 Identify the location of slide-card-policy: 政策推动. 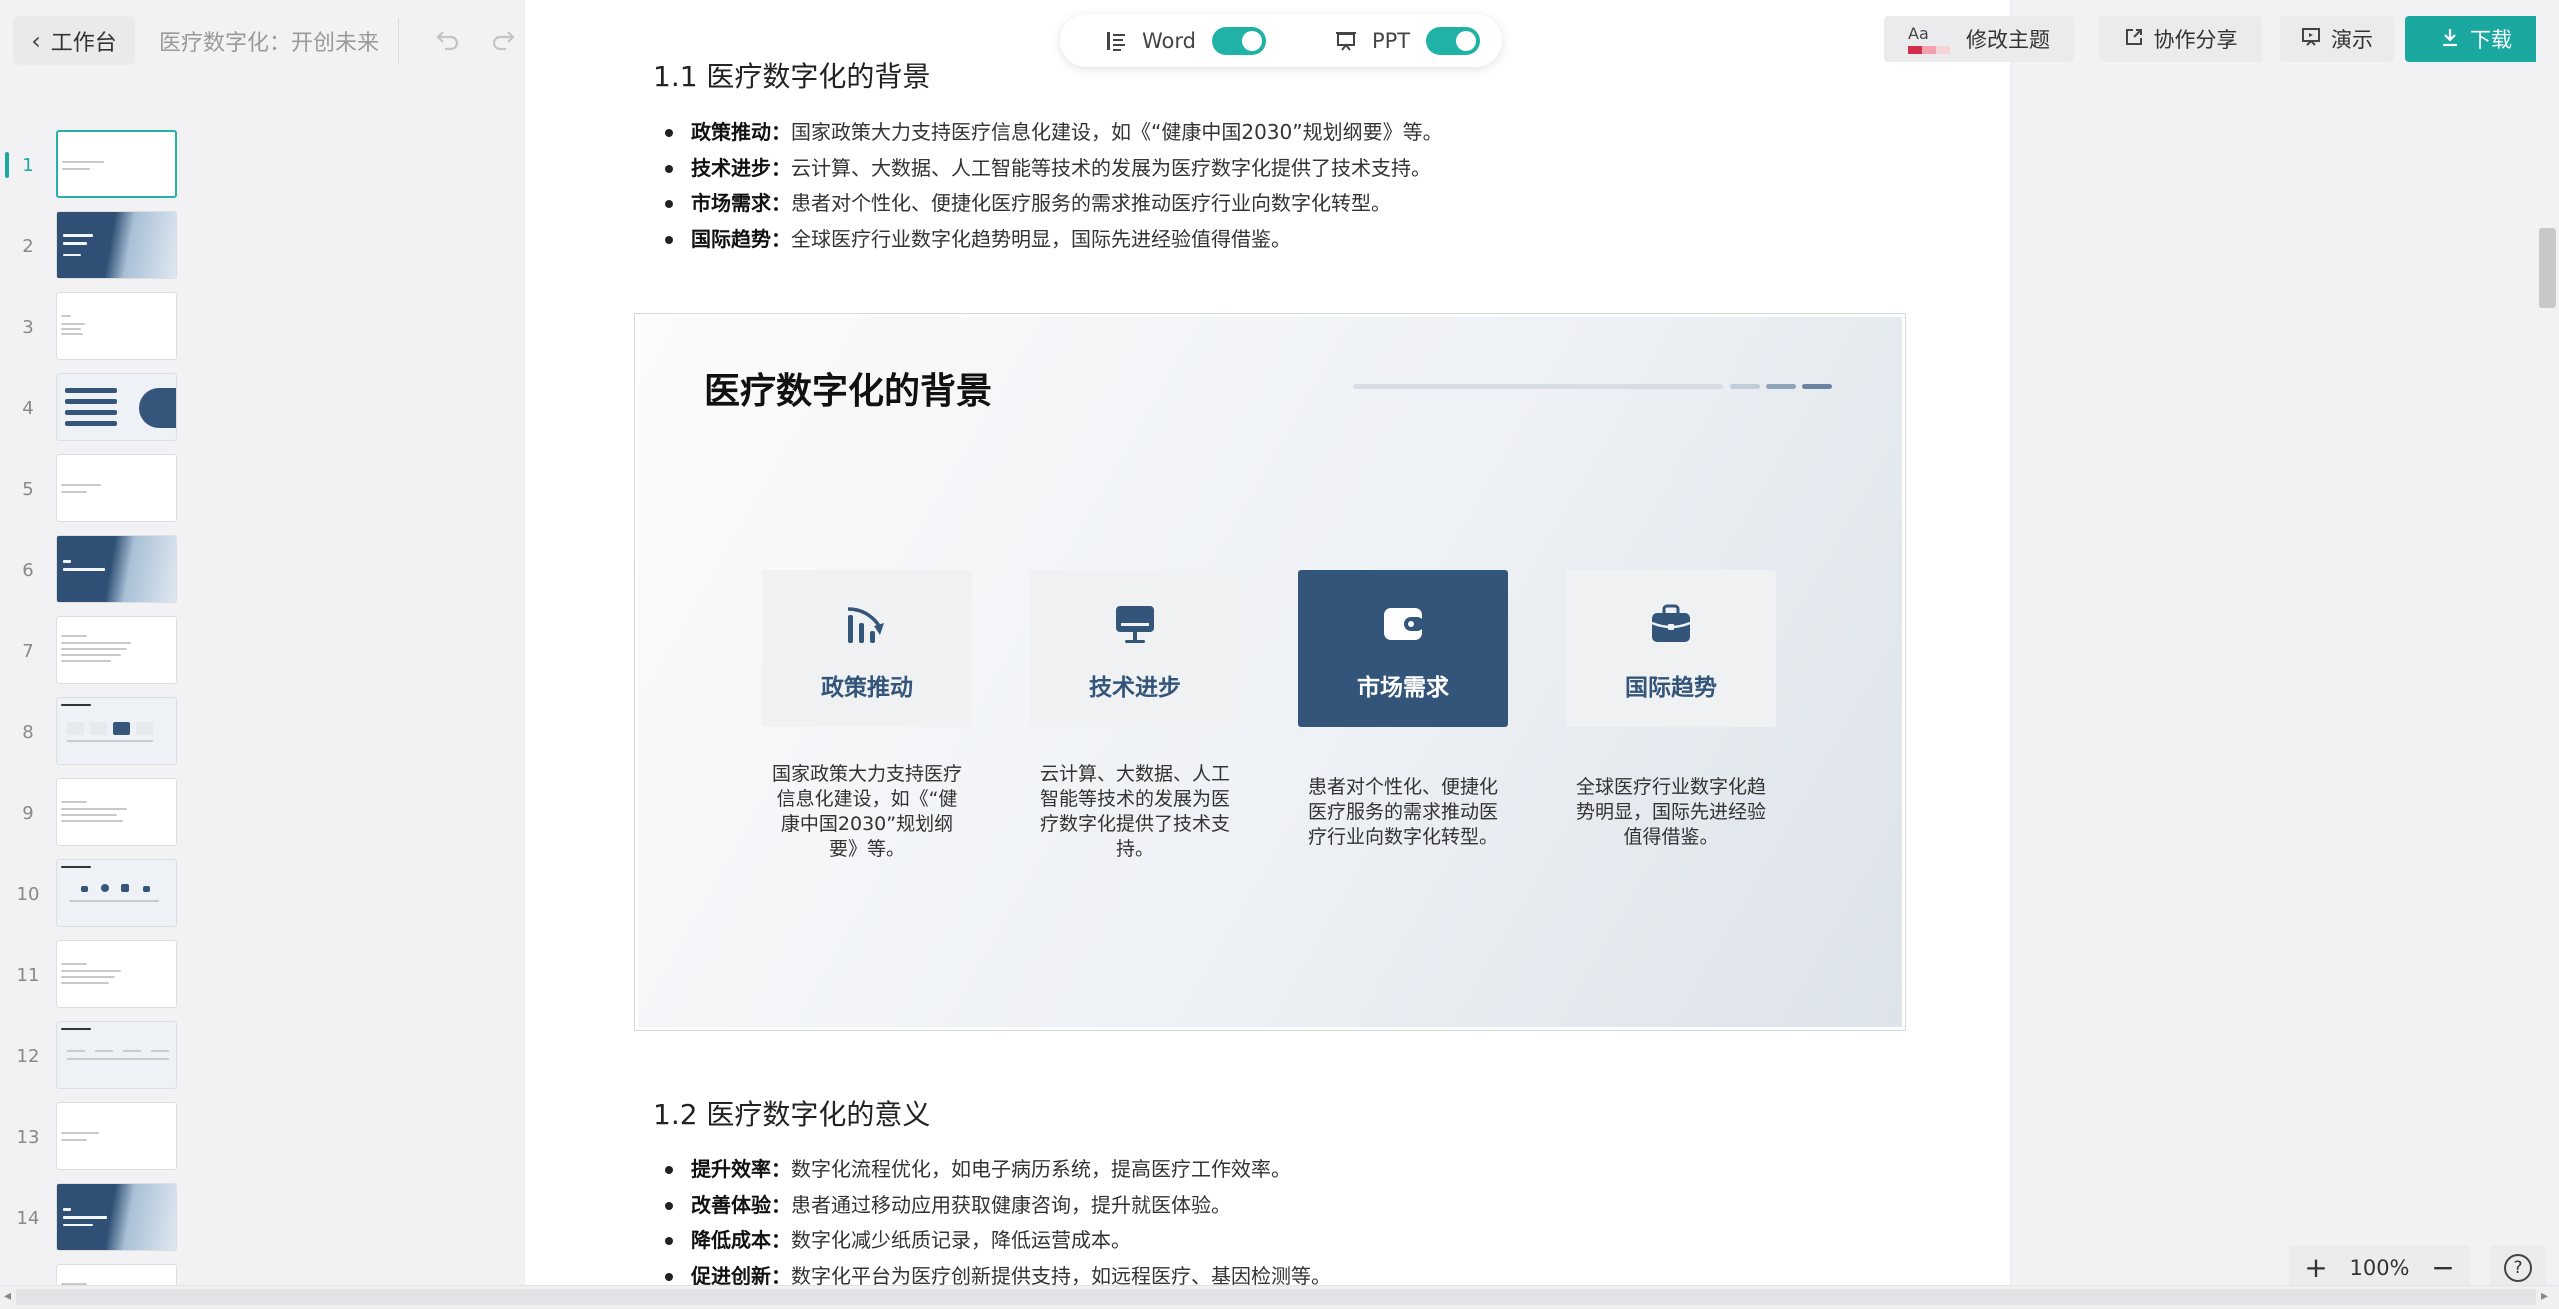
(867, 648).